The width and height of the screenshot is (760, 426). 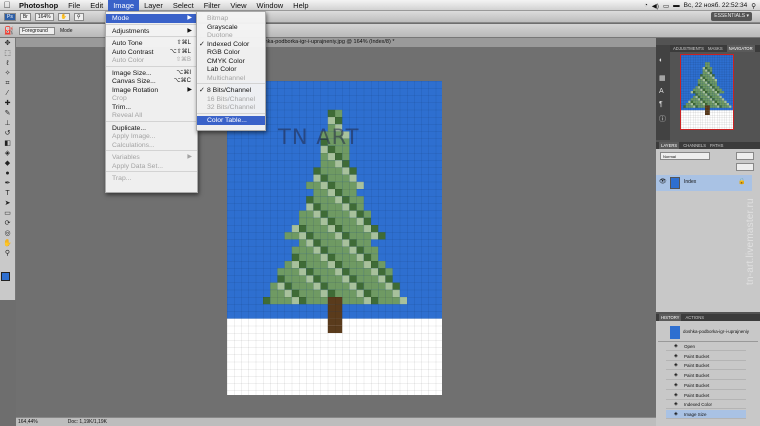 I want to click on layer-name: Index, so click(x=690, y=182).